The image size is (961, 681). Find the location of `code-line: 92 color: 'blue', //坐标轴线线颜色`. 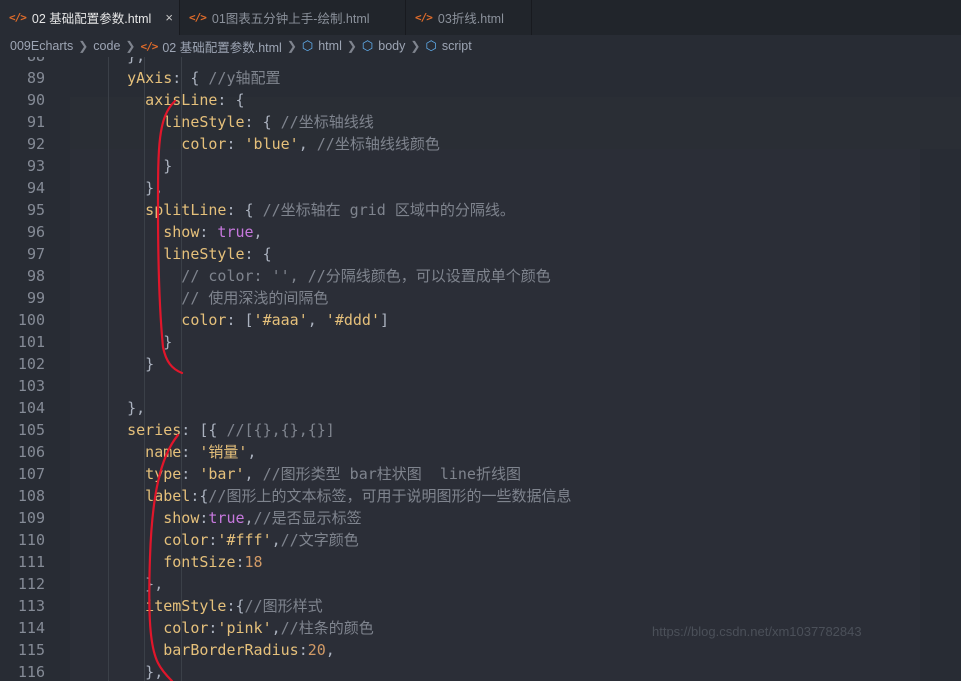

code-line: 92 color: 'blue', //坐标轴线线颜色 is located at coordinates (480, 144).